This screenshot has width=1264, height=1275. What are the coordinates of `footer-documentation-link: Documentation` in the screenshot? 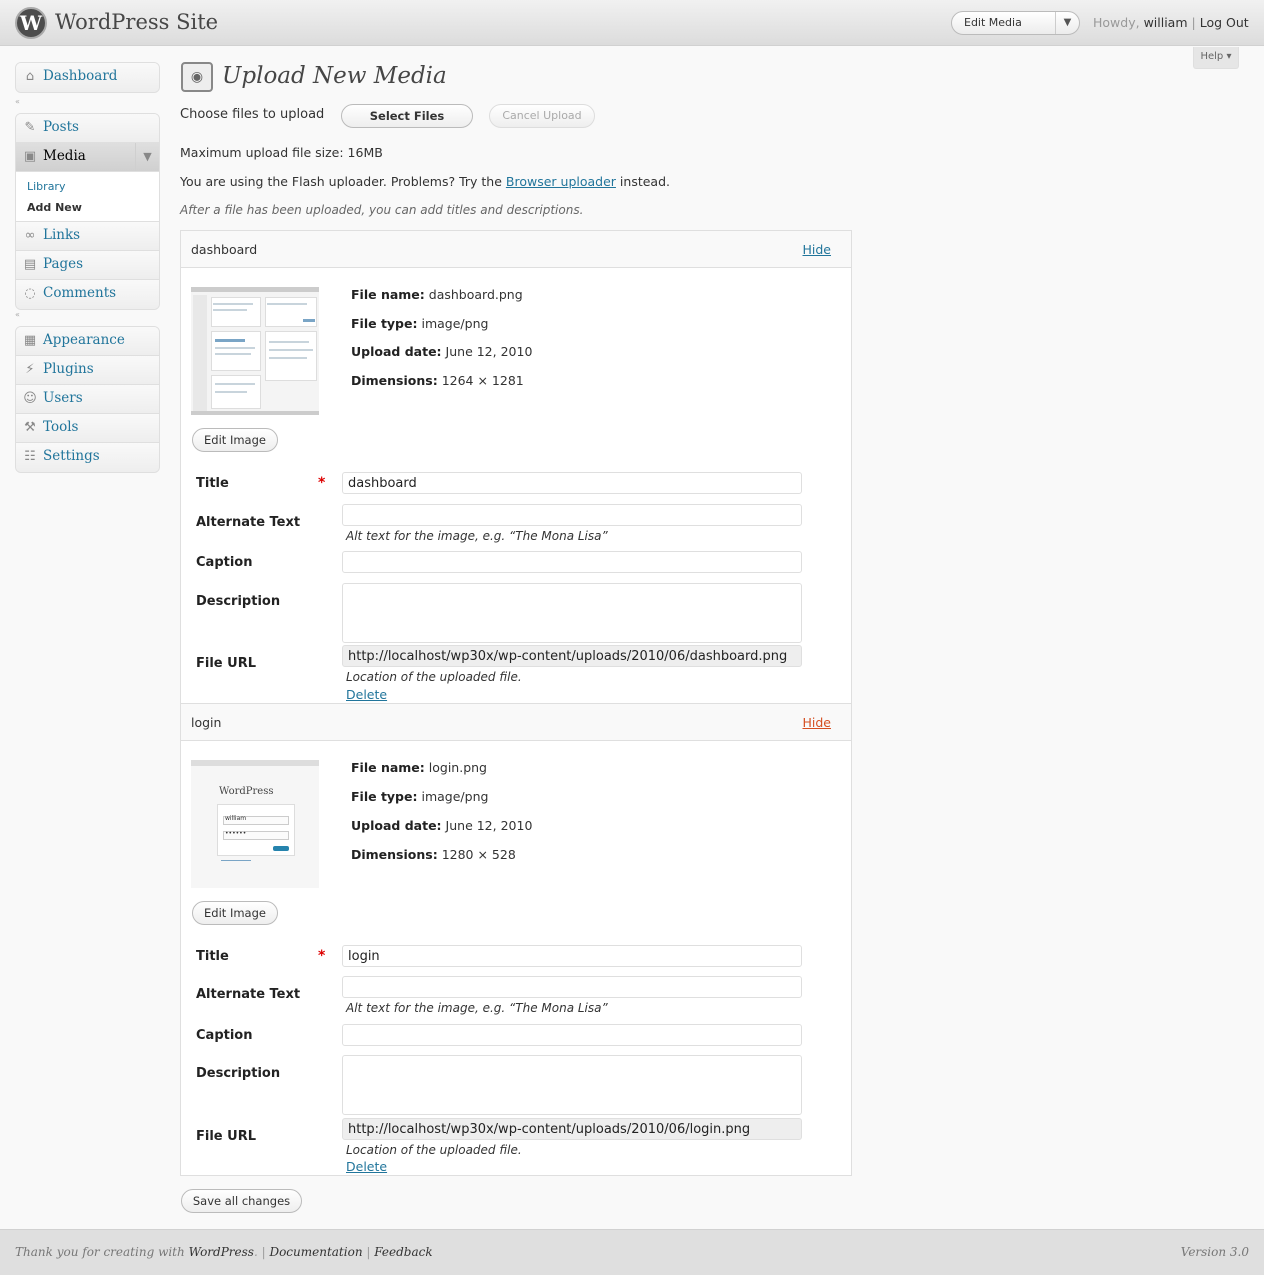 It's located at (315, 1252).